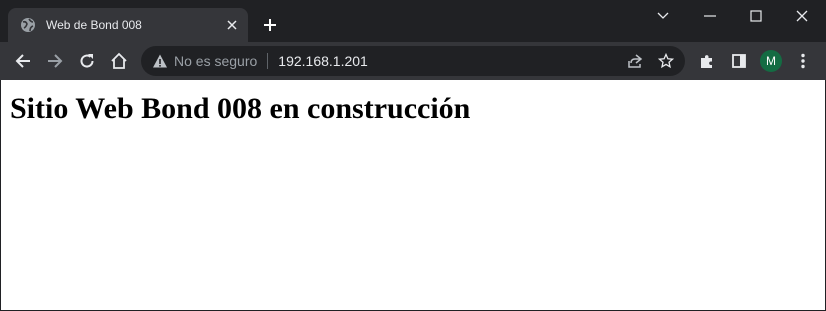  What do you see at coordinates (28, 25) in the screenshot?
I see `globe-icon` at bounding box center [28, 25].